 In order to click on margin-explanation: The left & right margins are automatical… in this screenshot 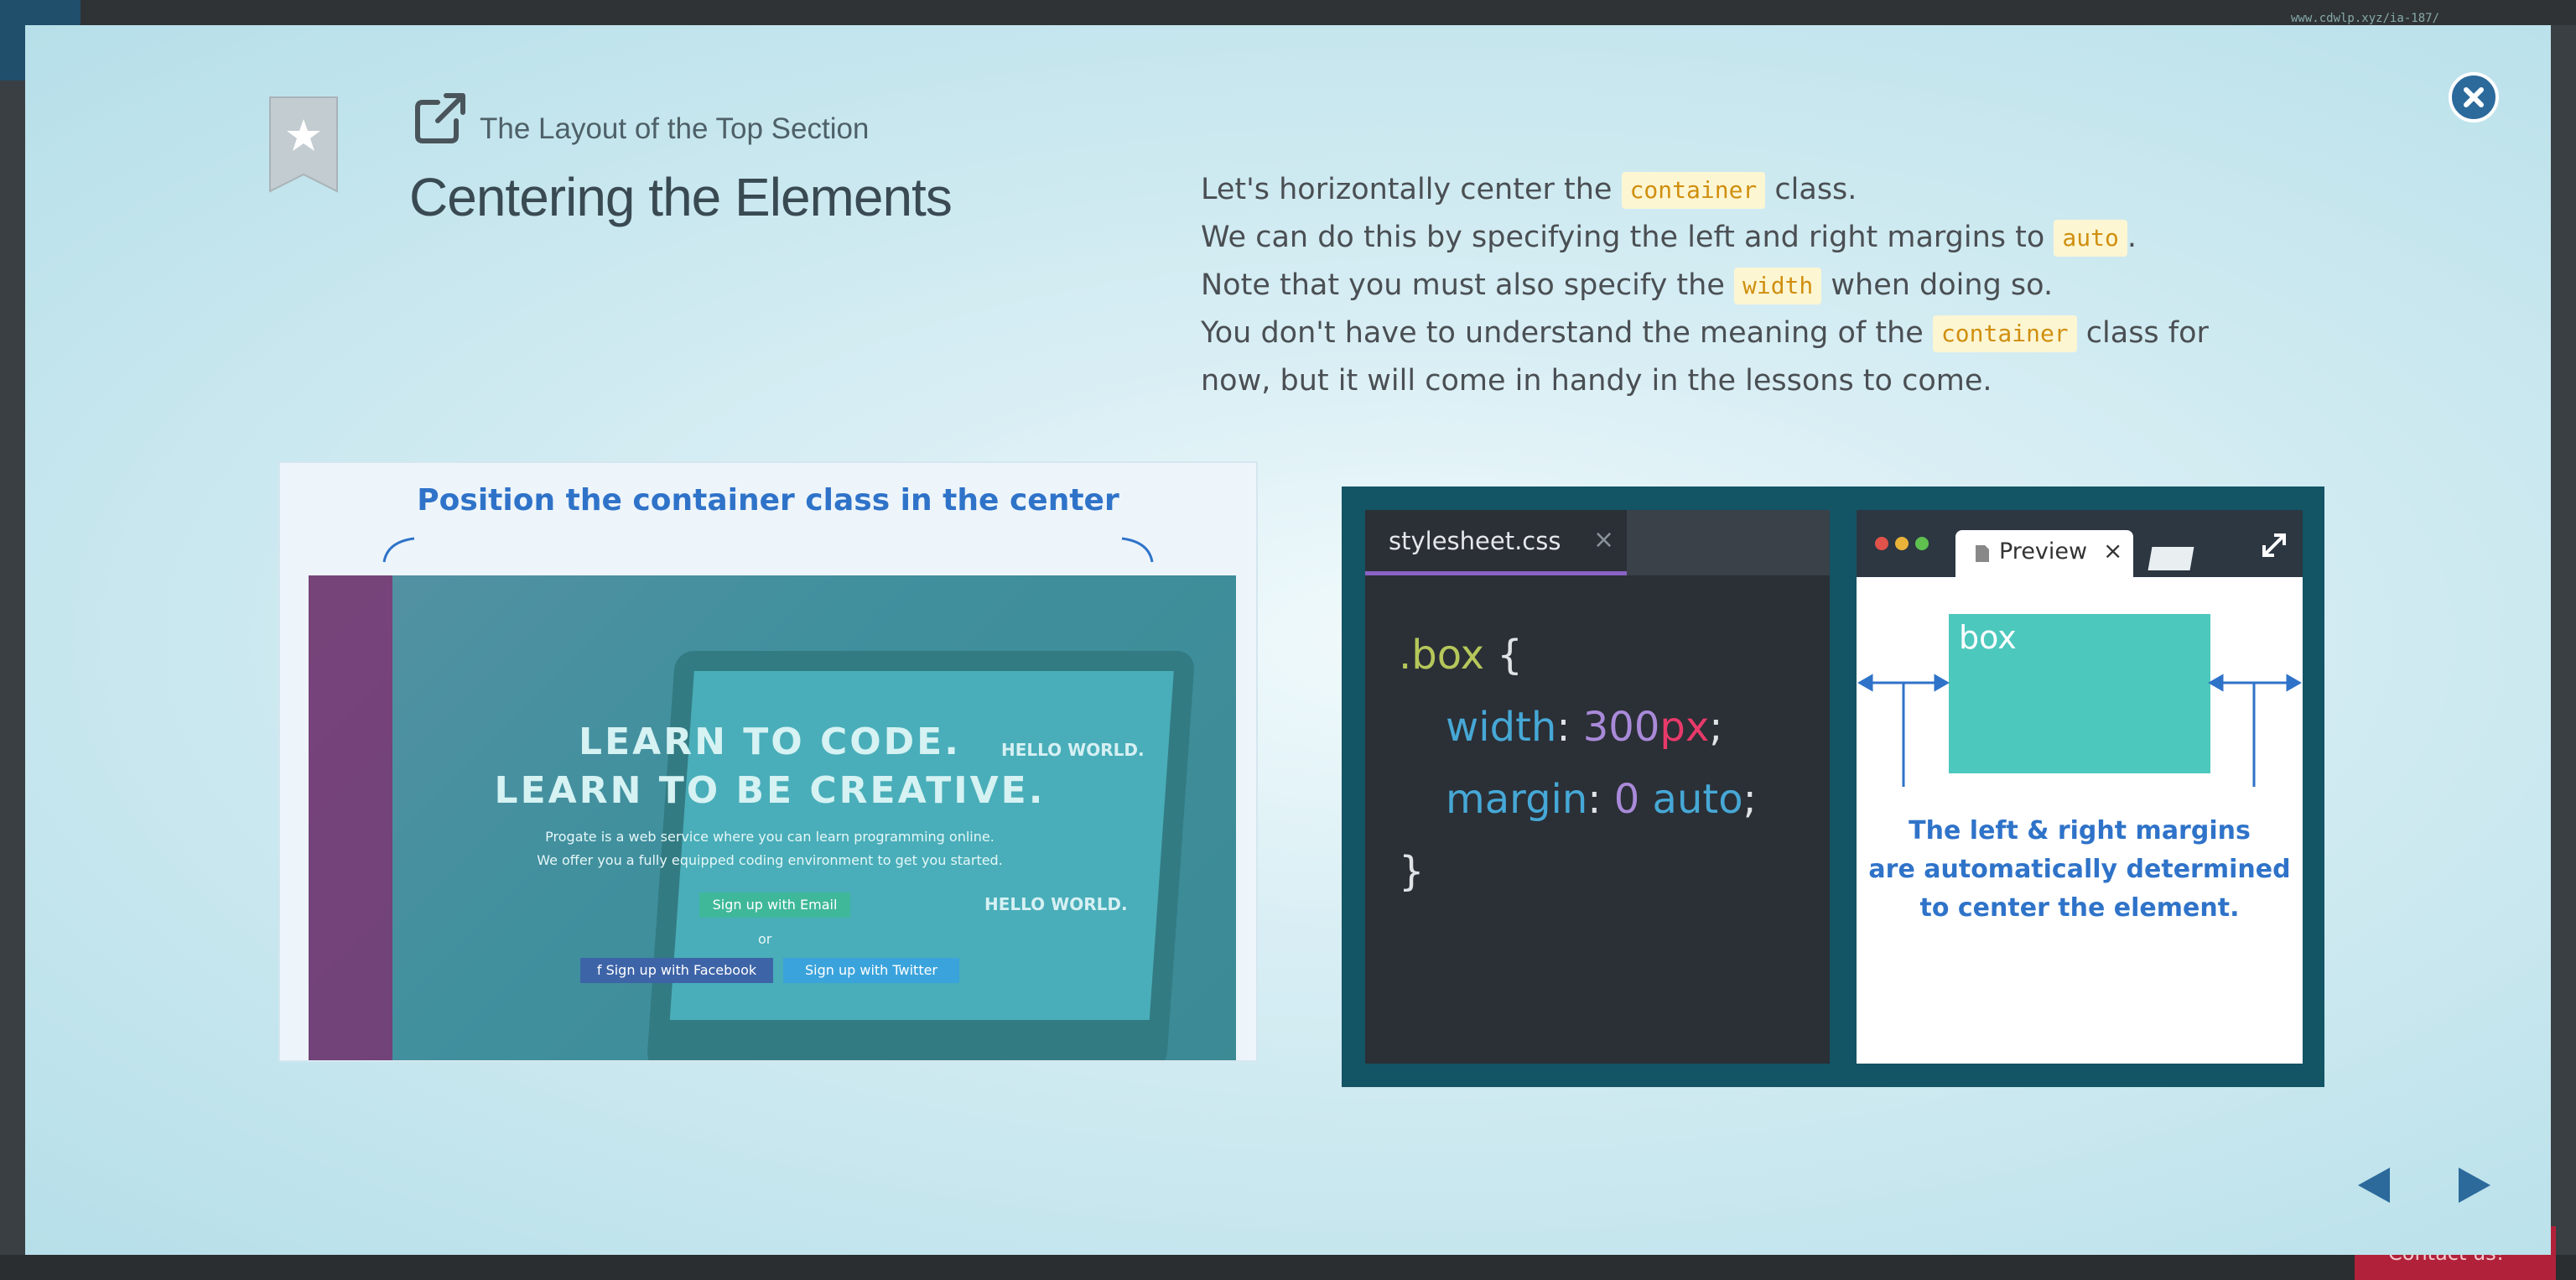, I will do `click(2079, 869)`.